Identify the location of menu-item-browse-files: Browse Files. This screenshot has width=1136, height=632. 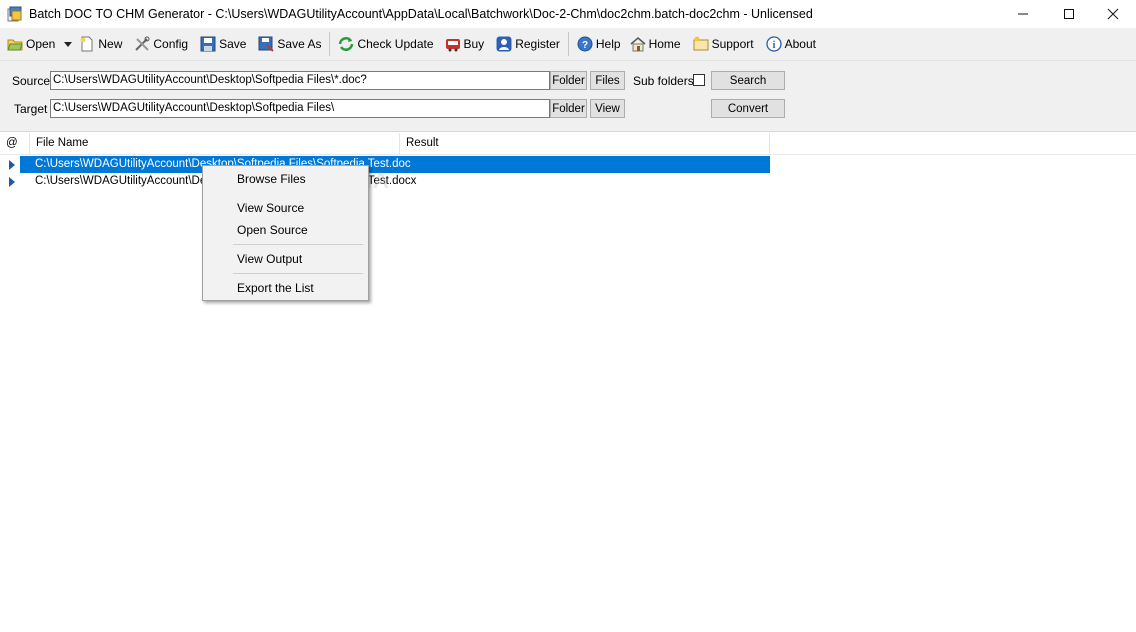
(271, 179).